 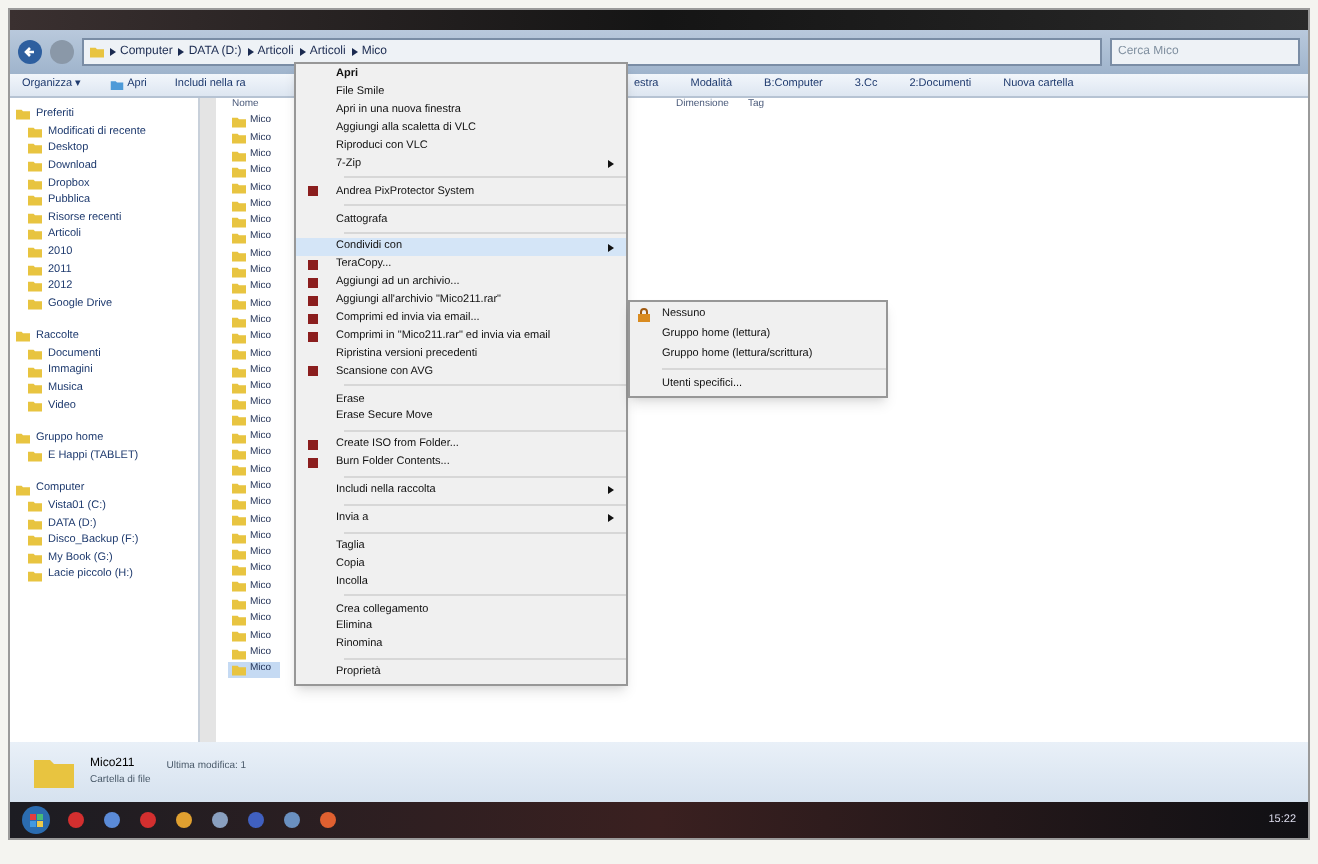 What do you see at coordinates (30, 52) in the screenshot?
I see `back-icon` at bounding box center [30, 52].